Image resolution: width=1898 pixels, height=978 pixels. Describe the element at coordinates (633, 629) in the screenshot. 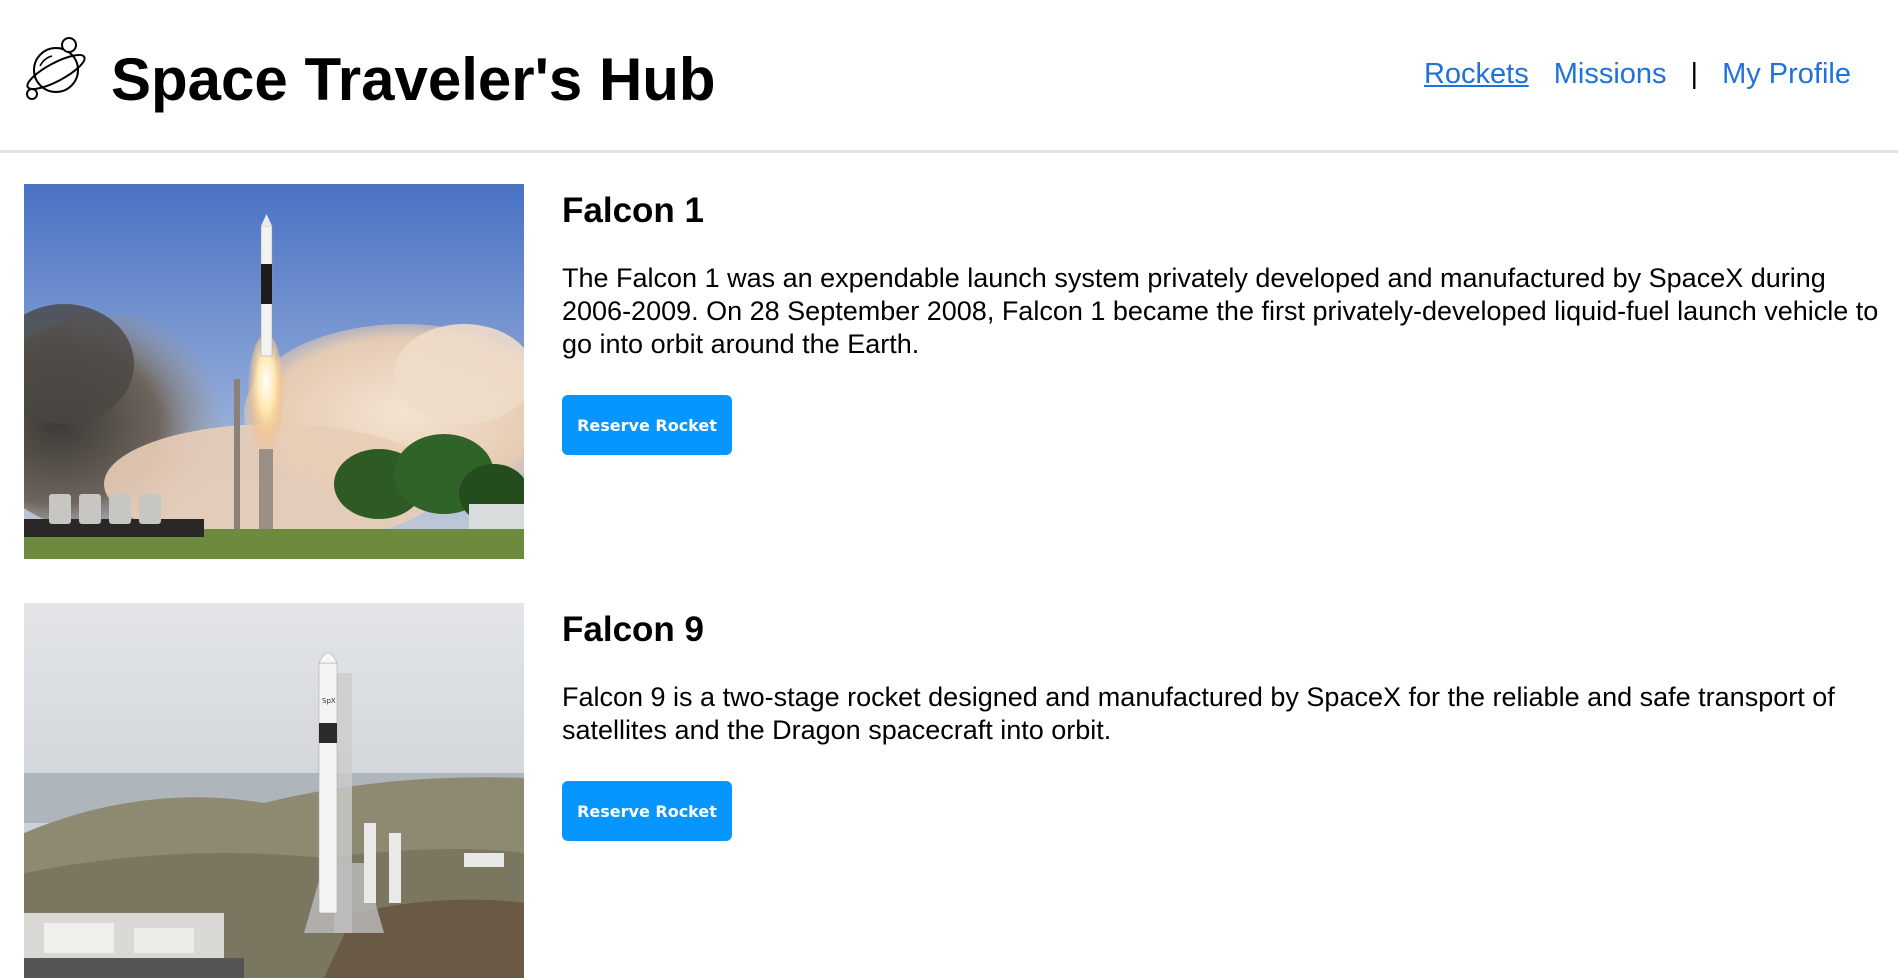

I see `rocket-name: Falcon 9` at that location.